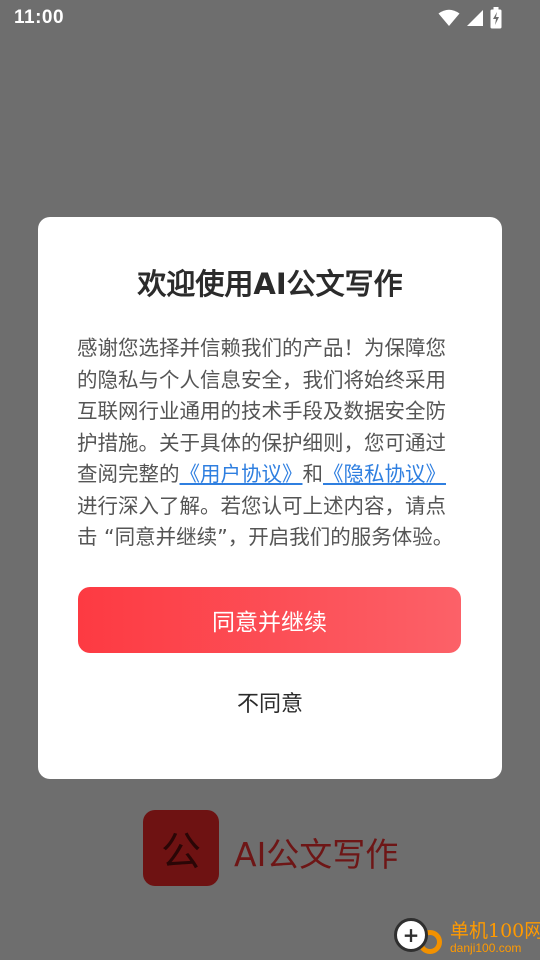 This screenshot has height=960, width=540. Describe the element at coordinates (269, 620) in the screenshot. I see `agree-button: 同意并继续` at that location.